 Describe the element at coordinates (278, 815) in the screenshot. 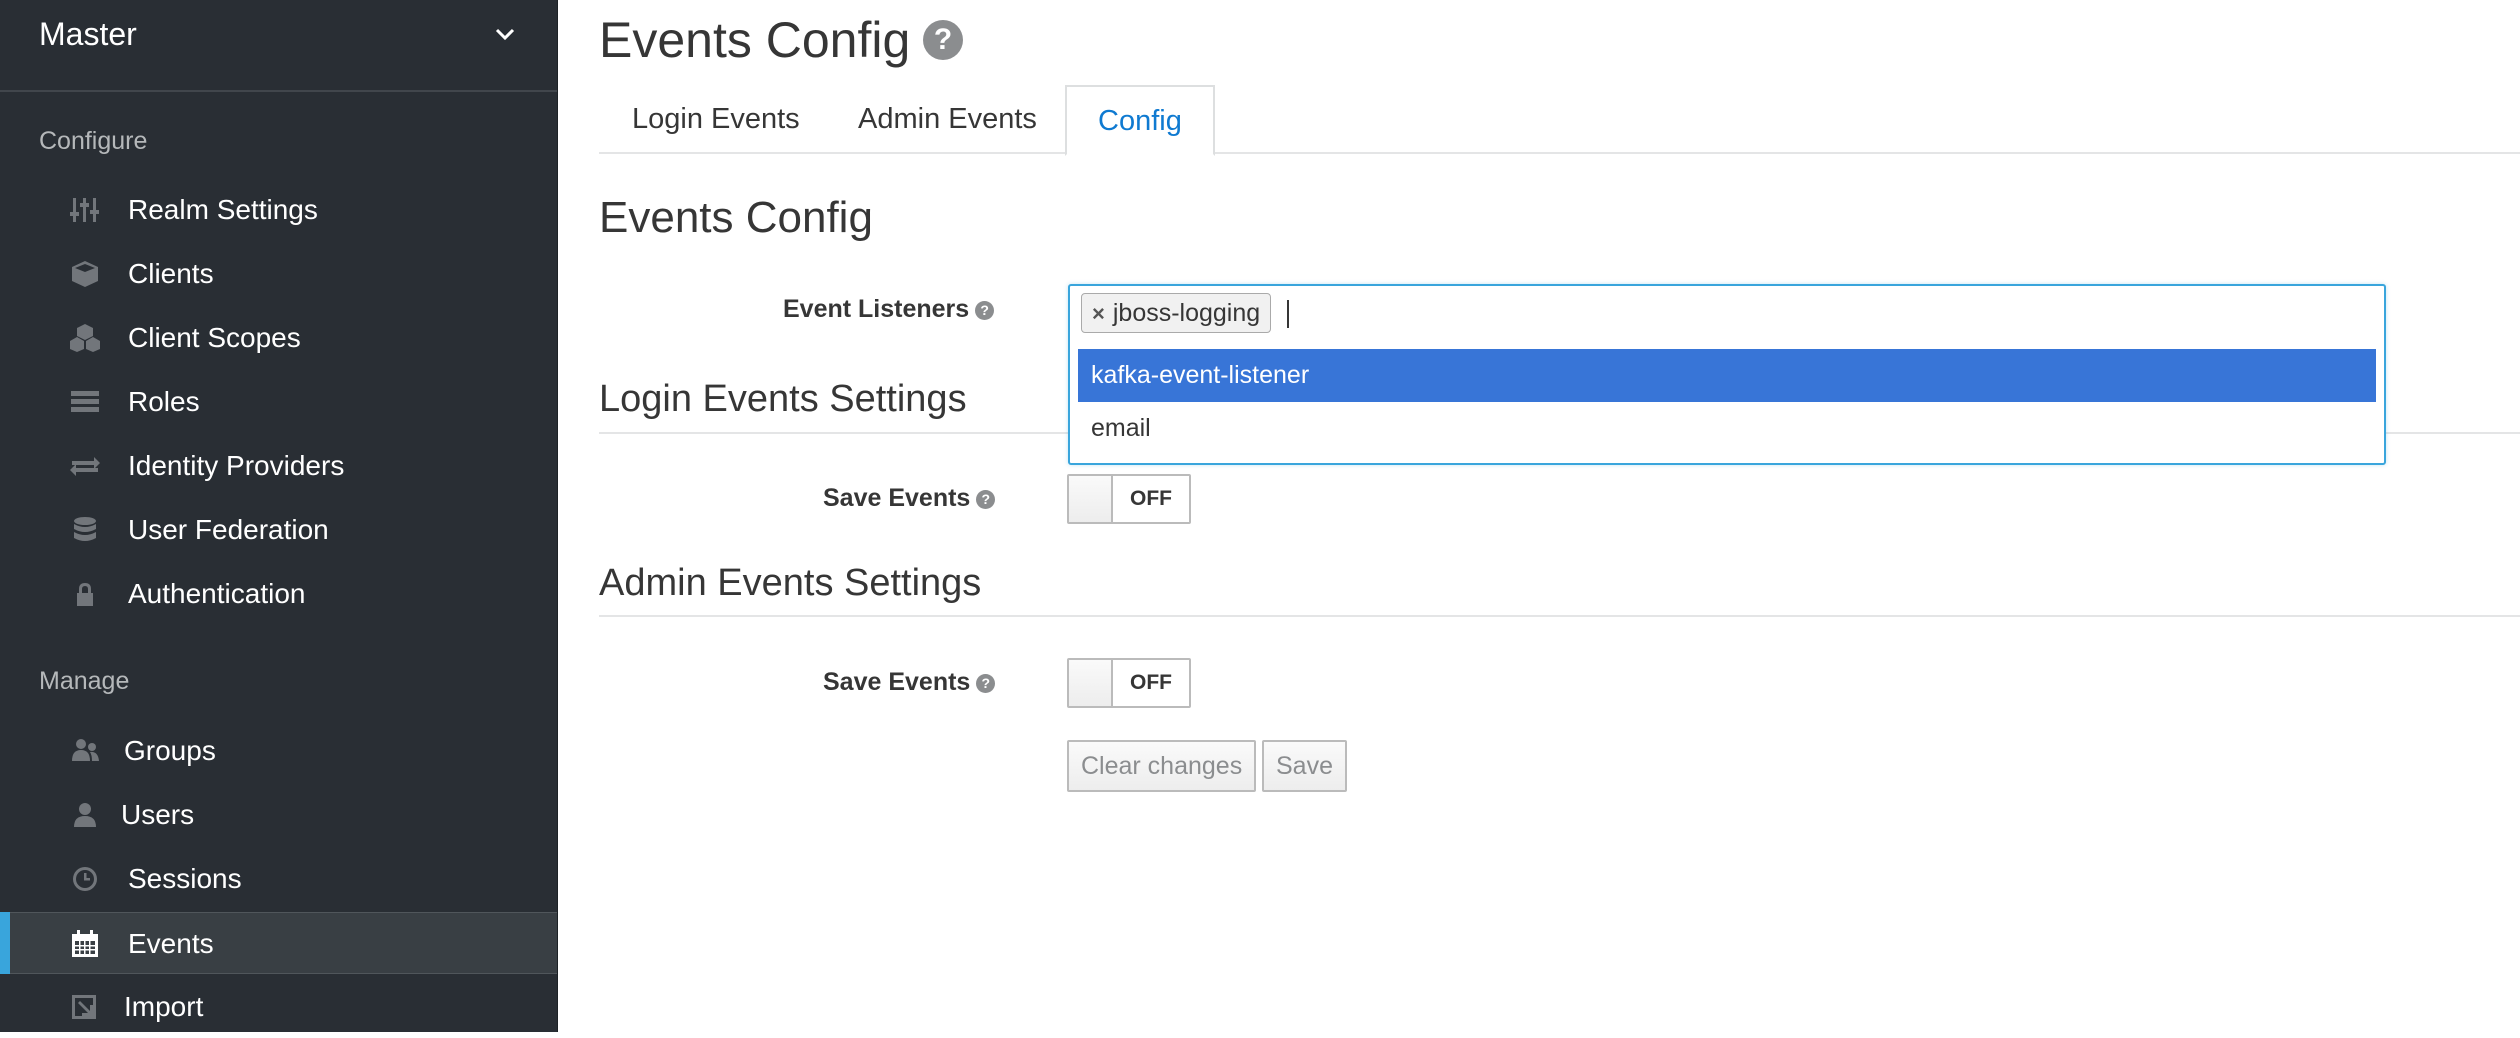

I see `sidebar-item-users: Users` at that location.